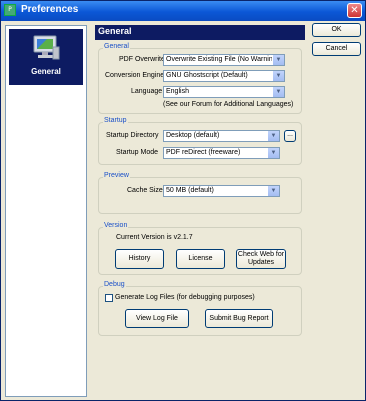 This screenshot has width=366, height=401. Describe the element at coordinates (10, 10) in the screenshot. I see `pdf-icon: P` at that location.